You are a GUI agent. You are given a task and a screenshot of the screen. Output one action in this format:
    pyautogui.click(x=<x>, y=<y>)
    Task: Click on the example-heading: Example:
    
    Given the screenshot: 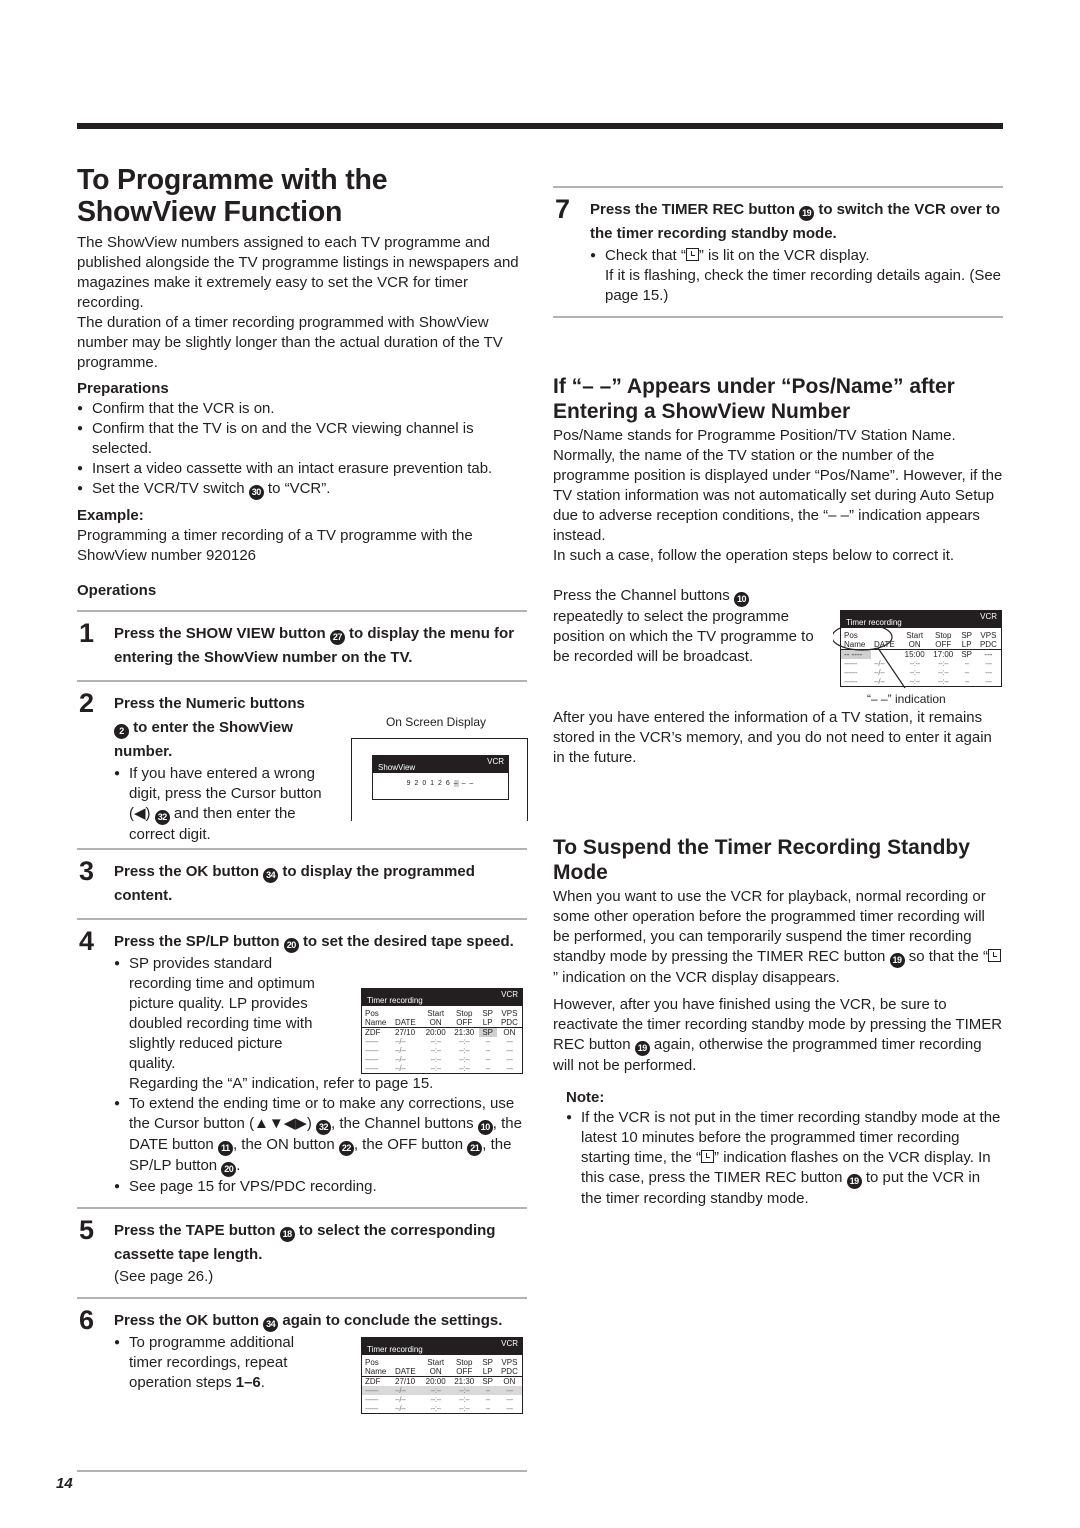 What is the action you would take?
    pyautogui.click(x=110, y=515)
    